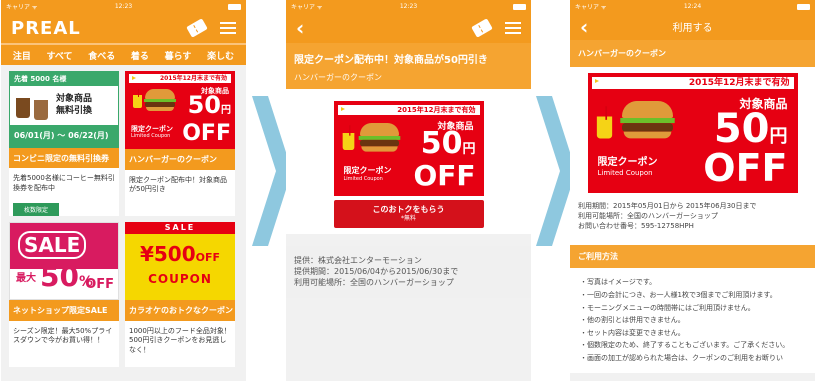 This screenshot has width=815, height=381. What do you see at coordinates (74, 110) in the screenshot?
I see `coffee-offer-line2: 無料引換` at bounding box center [74, 110].